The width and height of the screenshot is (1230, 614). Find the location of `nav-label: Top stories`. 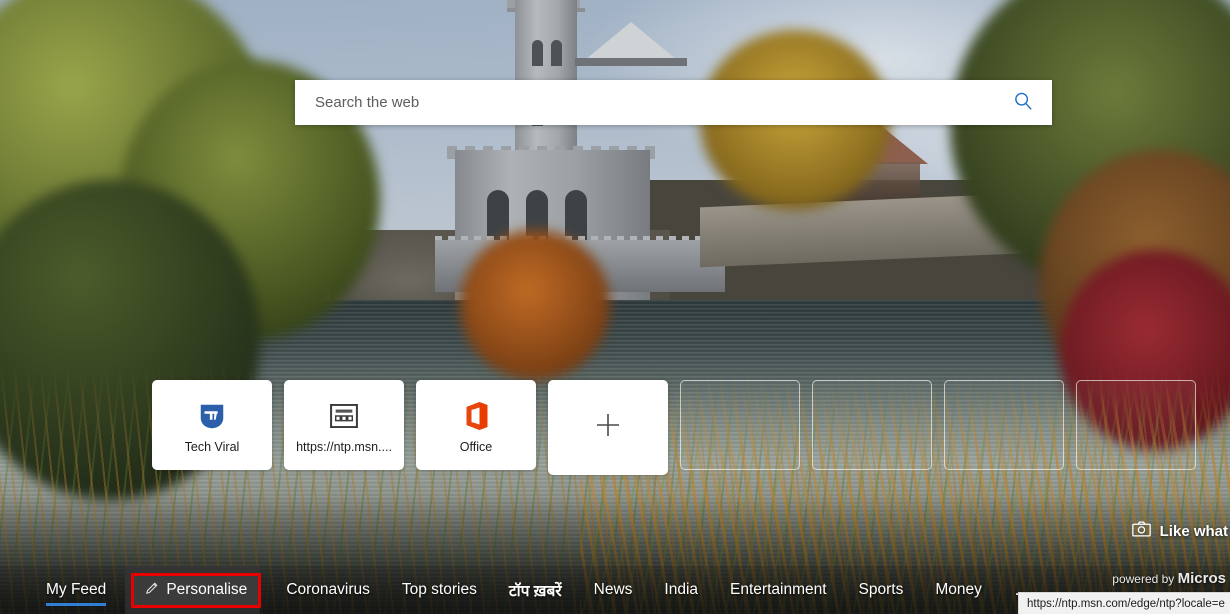

nav-label: Top stories is located at coordinates (439, 589).